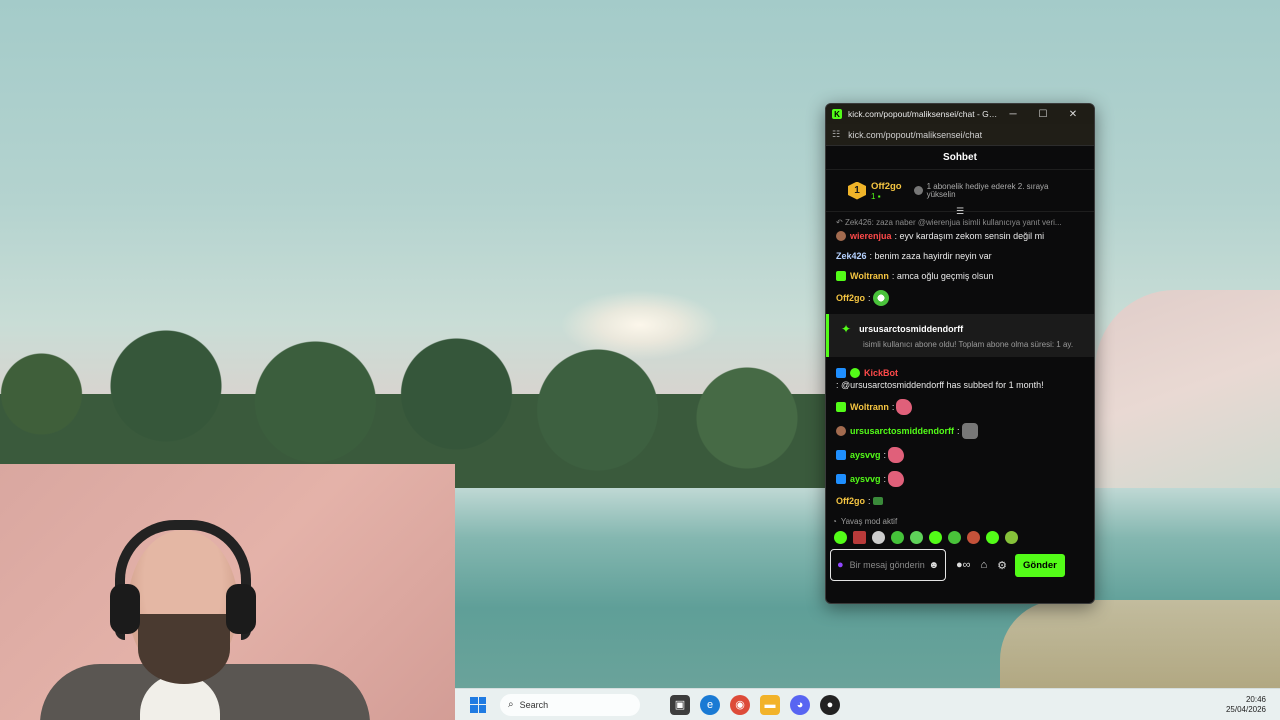  Describe the element at coordinates (855, 373) in the screenshot. I see `verified-badge-icon` at that location.